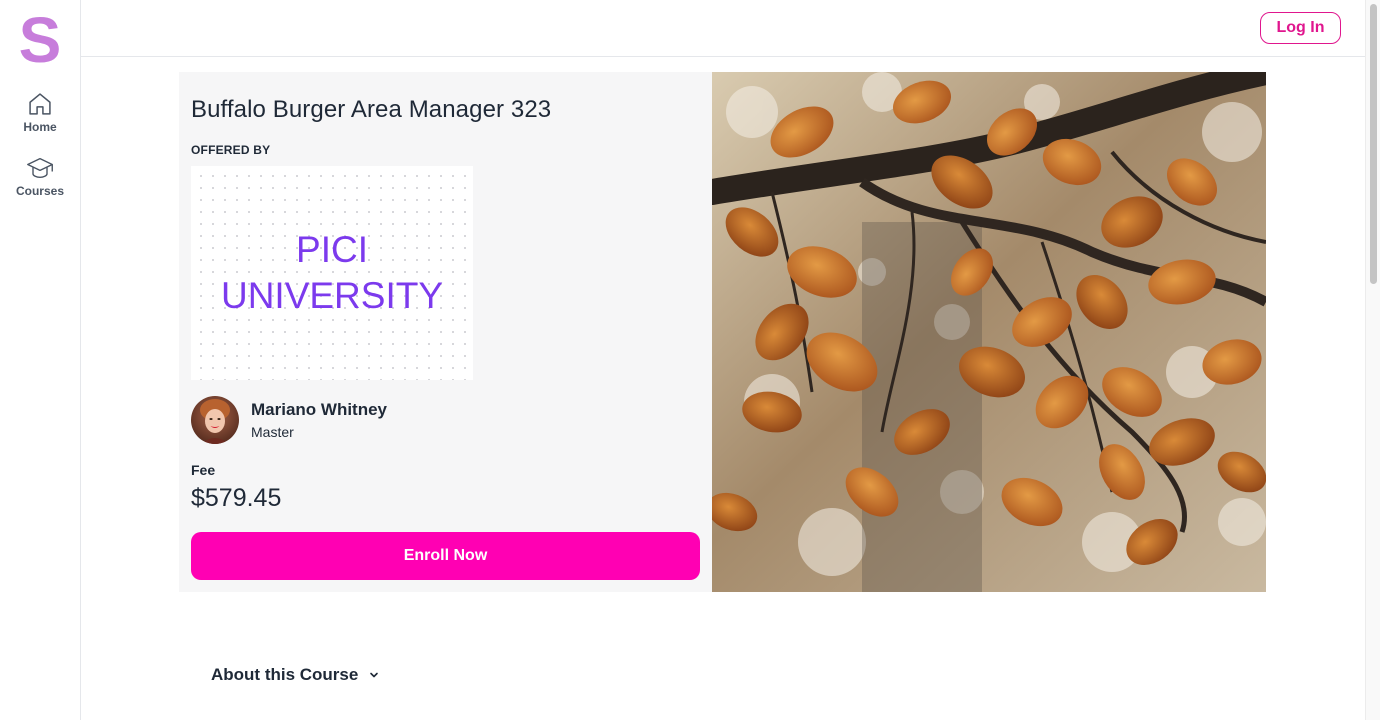 This screenshot has height=720, width=1380. Describe the element at coordinates (332, 273) in the screenshot. I see `provider-logo: PICI UNIVERSITY` at that location.